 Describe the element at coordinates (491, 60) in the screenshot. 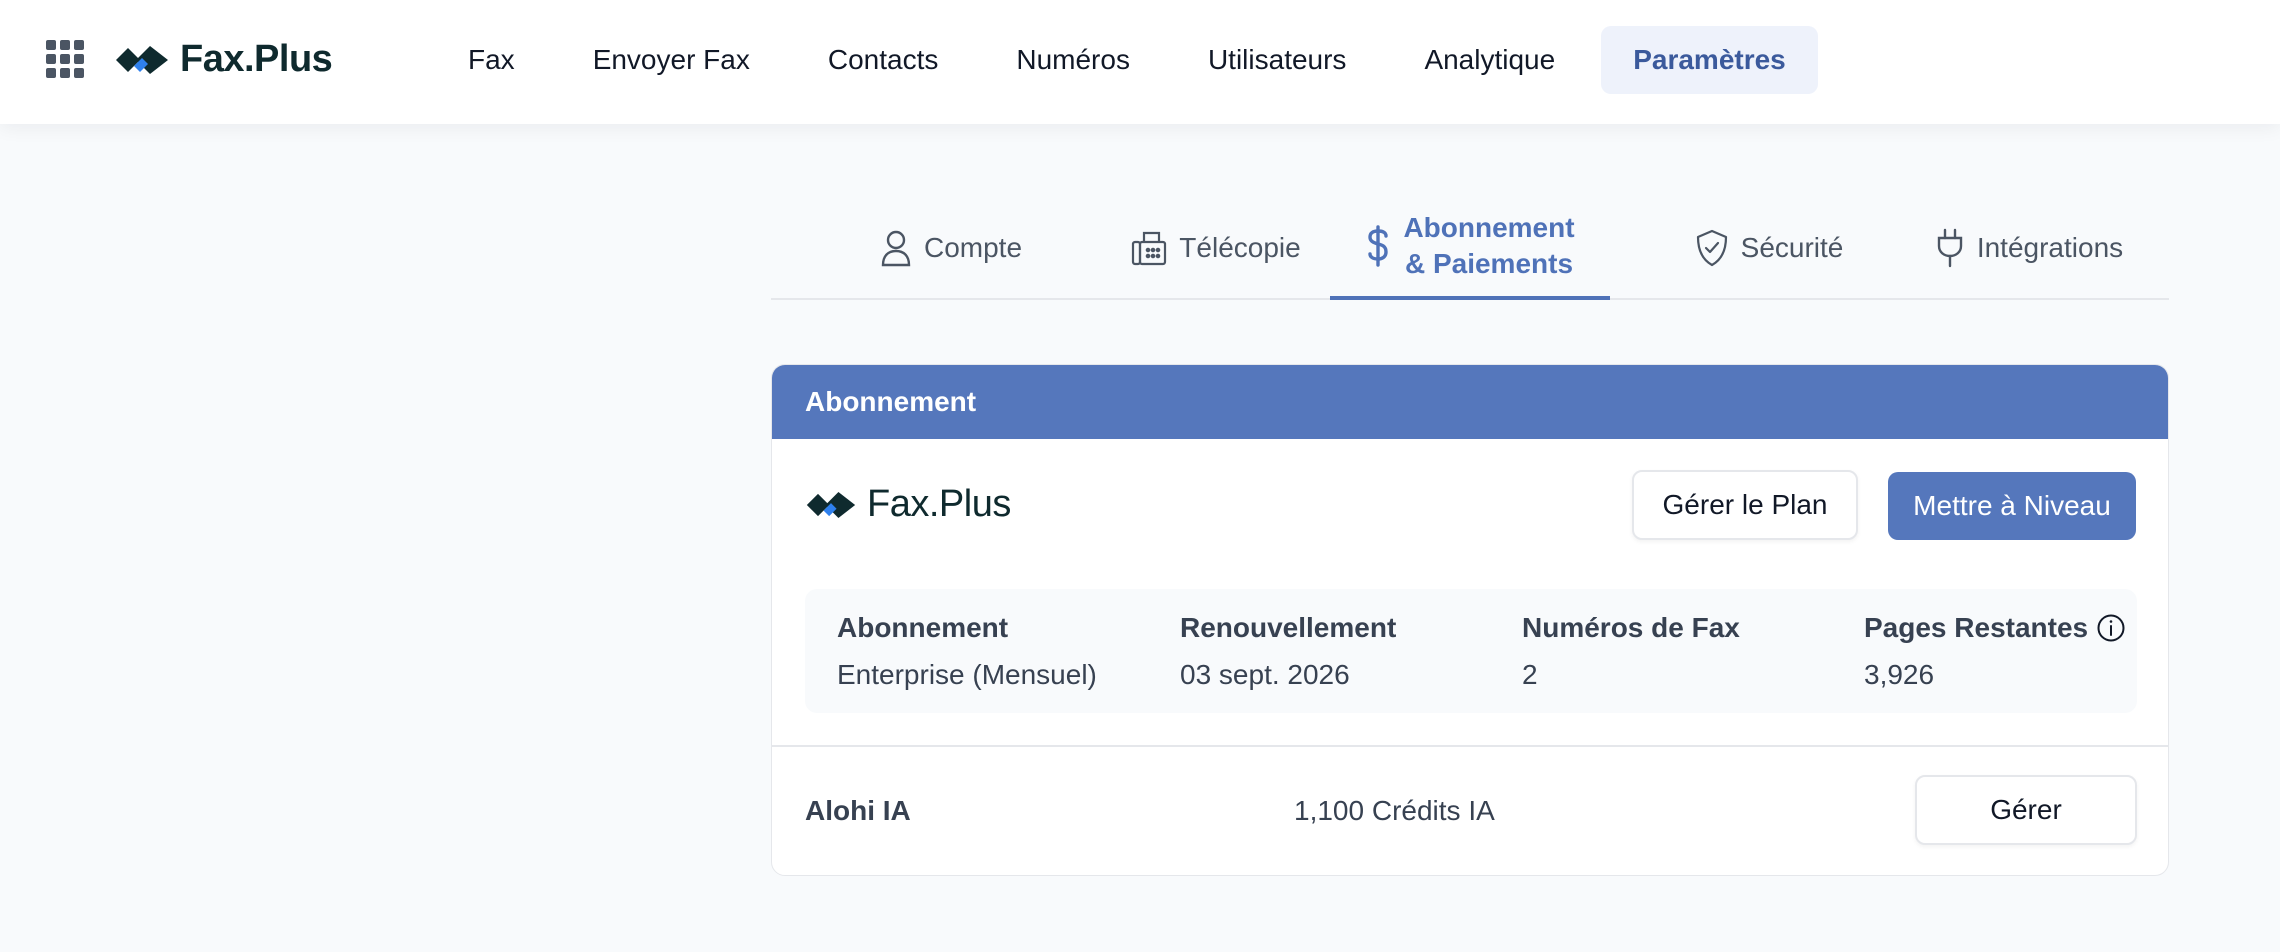

I see `nav-item-fax: Fax` at that location.